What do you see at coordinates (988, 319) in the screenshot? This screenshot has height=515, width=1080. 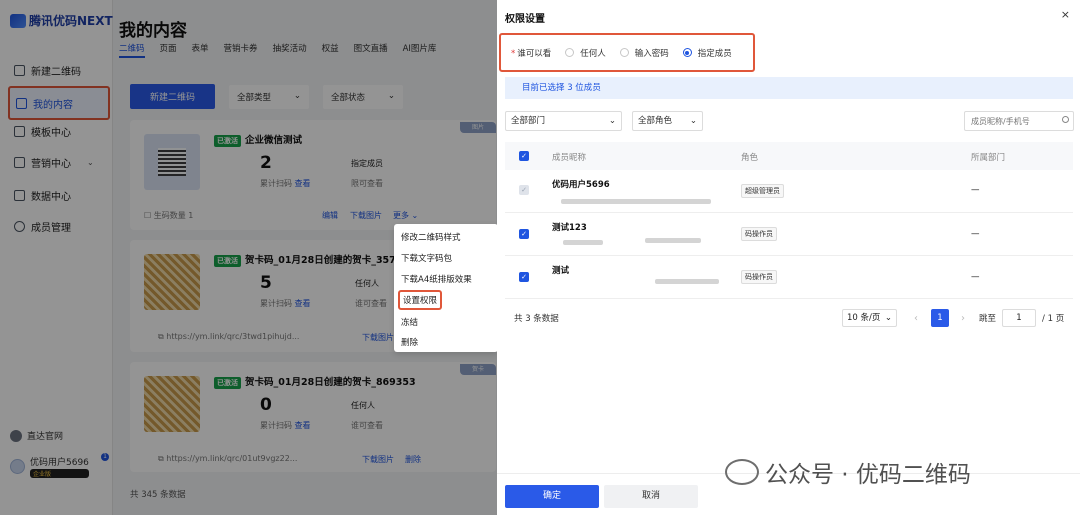 I see `jump-label: 跳至` at bounding box center [988, 319].